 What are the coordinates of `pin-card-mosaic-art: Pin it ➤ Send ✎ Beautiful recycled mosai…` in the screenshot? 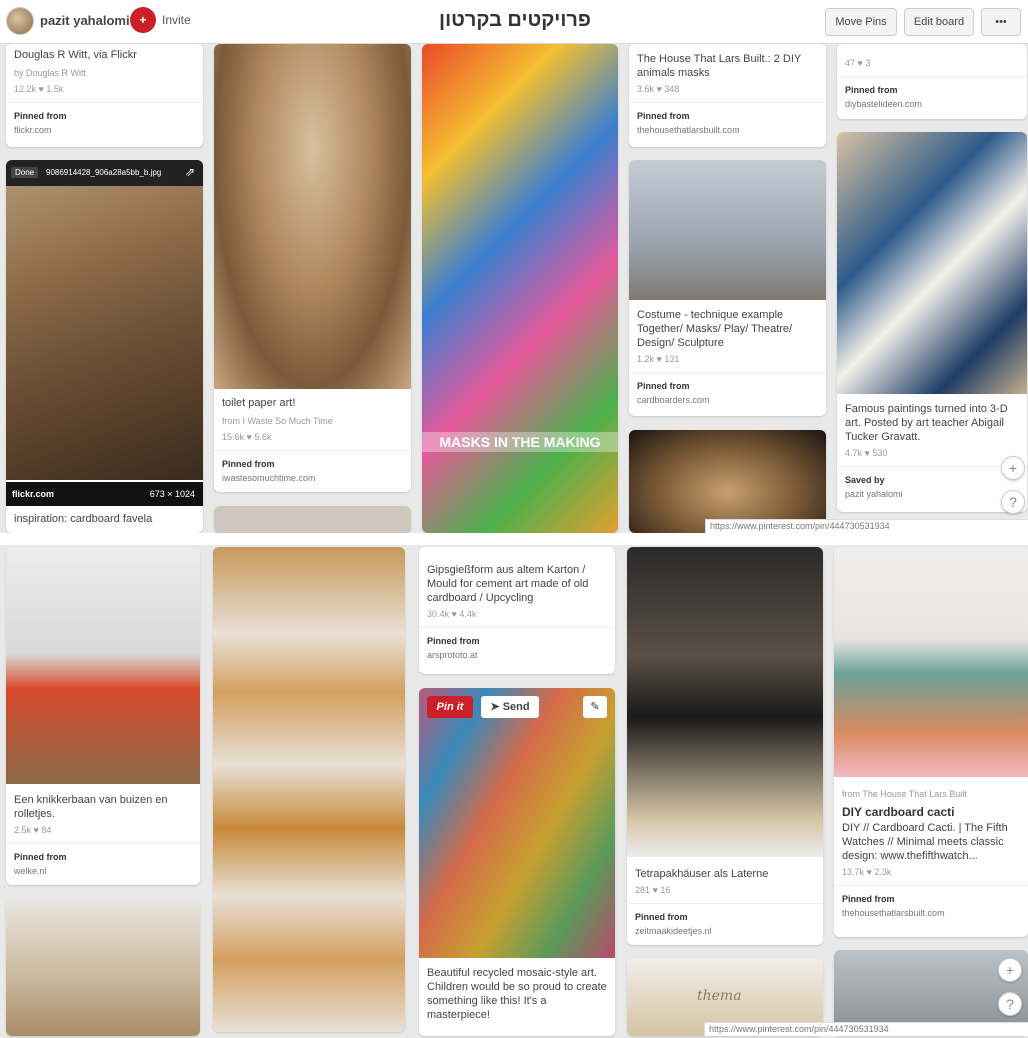 It's located at (517, 862).